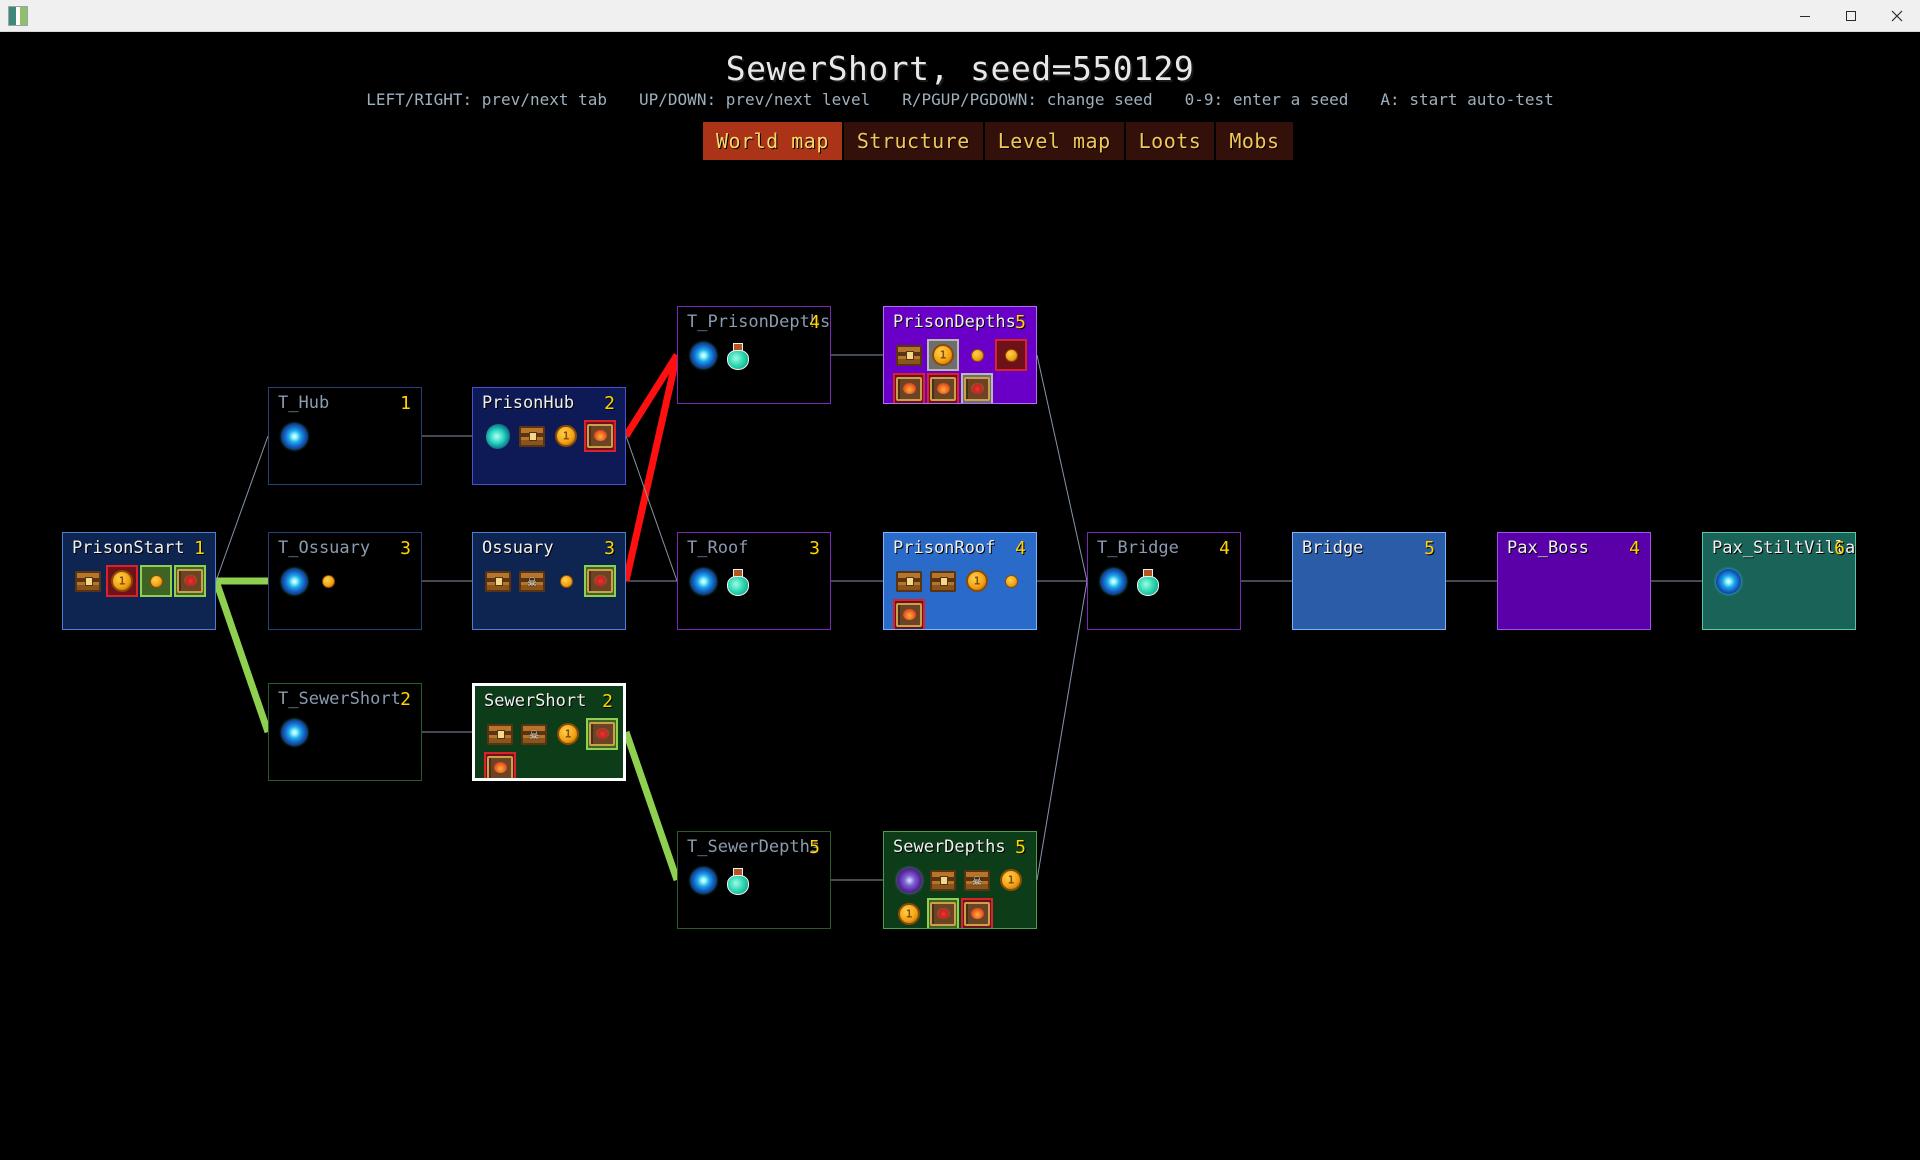 This screenshot has width=1920, height=1160. I want to click on map-node-PrisonHub: PrisonHub 2, so click(549, 436).